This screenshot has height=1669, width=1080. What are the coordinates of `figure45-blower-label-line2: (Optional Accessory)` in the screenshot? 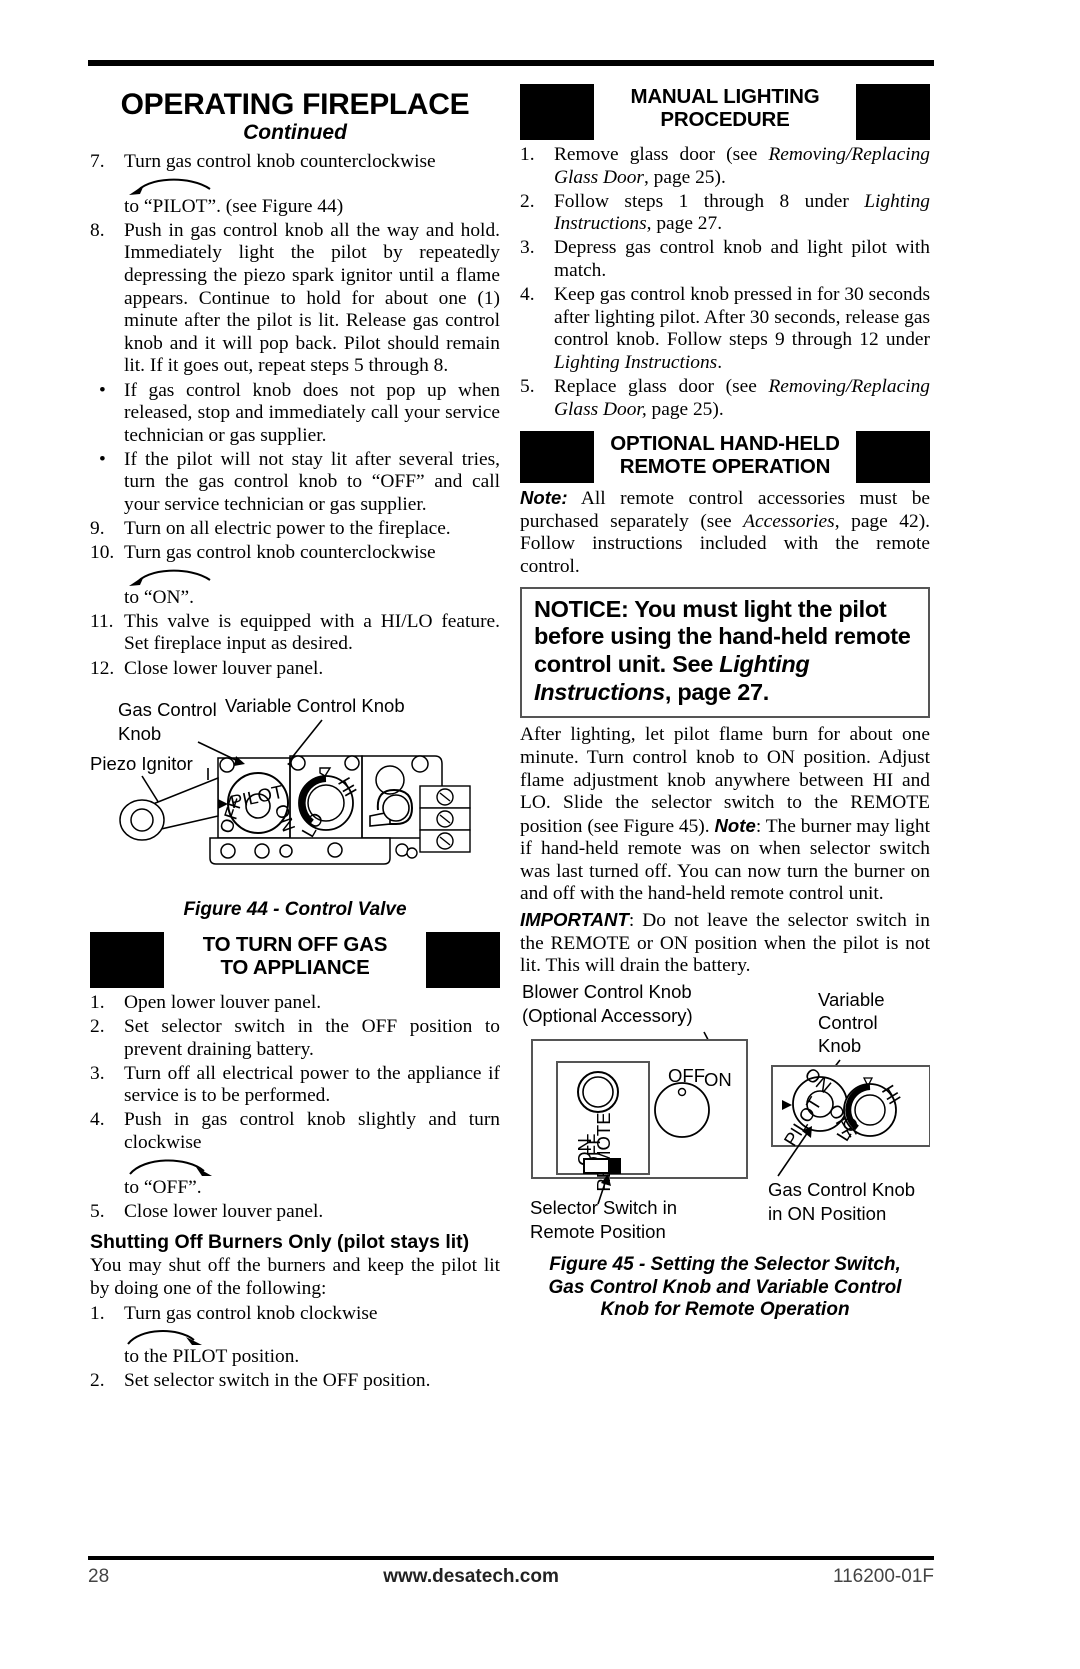 It's located at (607, 1015).